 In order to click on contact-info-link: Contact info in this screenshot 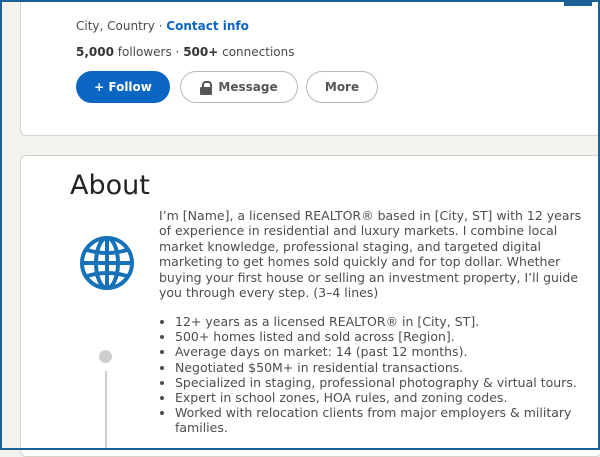, I will do `click(207, 26)`.